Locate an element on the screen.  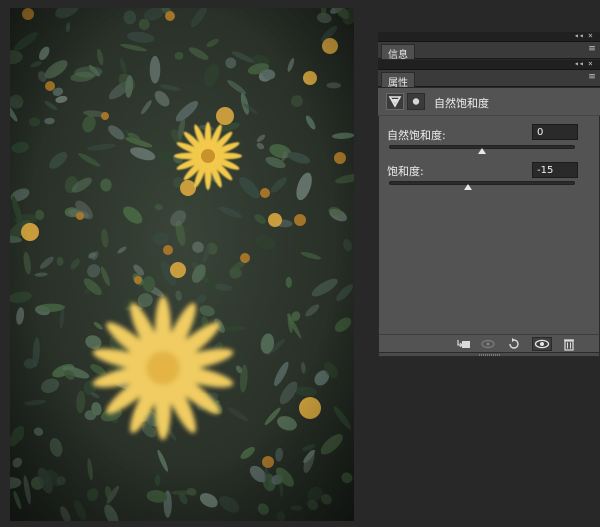
saturation-label: 饱和度: is located at coordinates (405, 171).